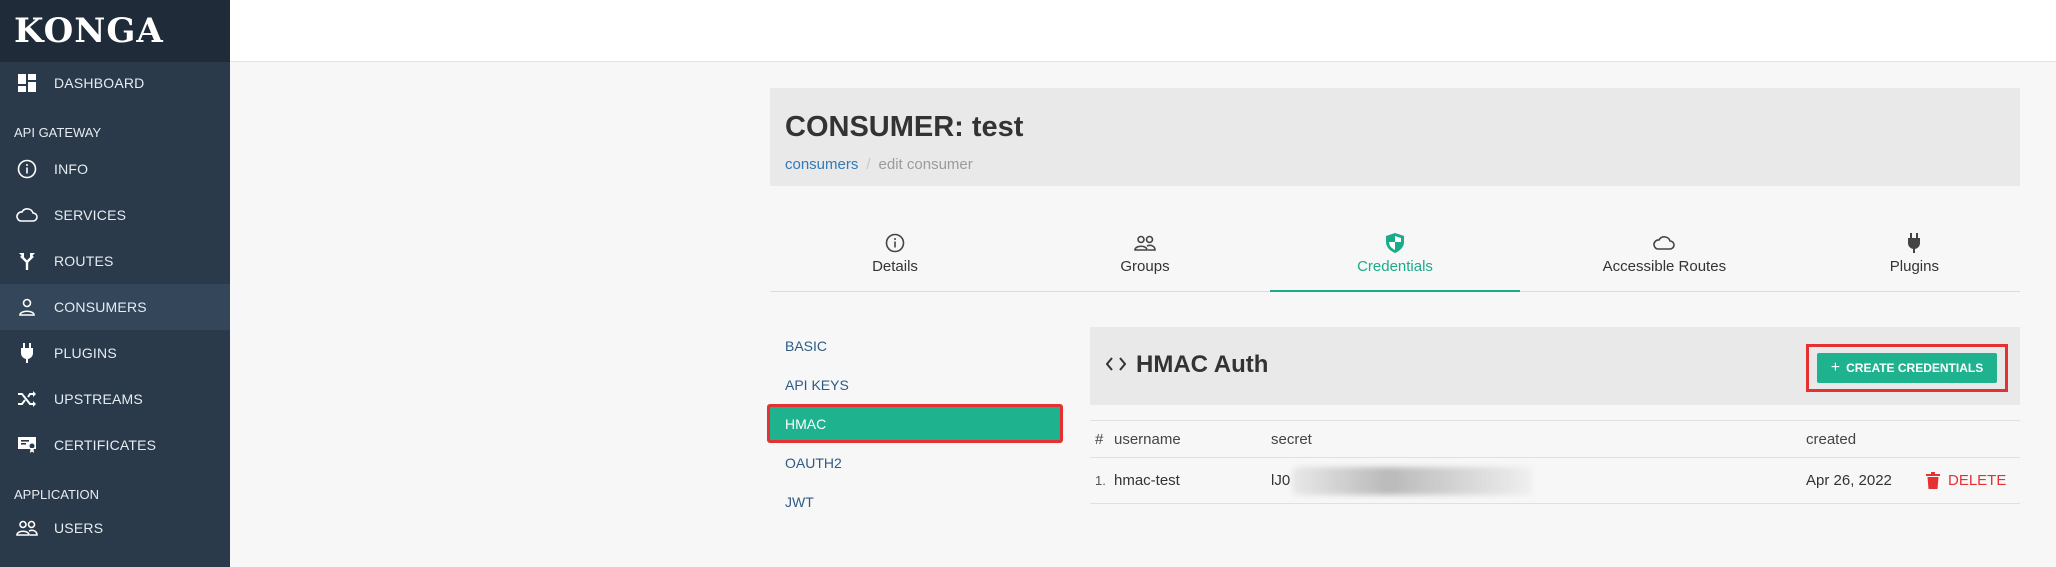  Describe the element at coordinates (1538, 480) in the screenshot. I see `row-secret: lJ0` at that location.